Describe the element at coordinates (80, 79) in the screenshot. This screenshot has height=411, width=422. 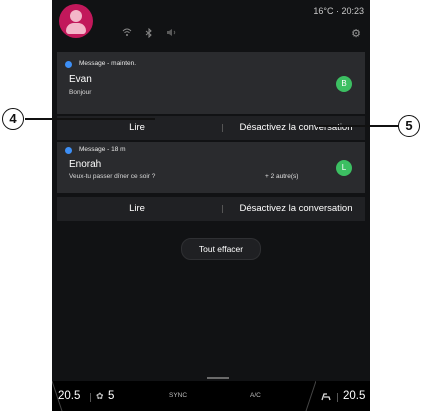
I see `sender-name: Evan` at that location.